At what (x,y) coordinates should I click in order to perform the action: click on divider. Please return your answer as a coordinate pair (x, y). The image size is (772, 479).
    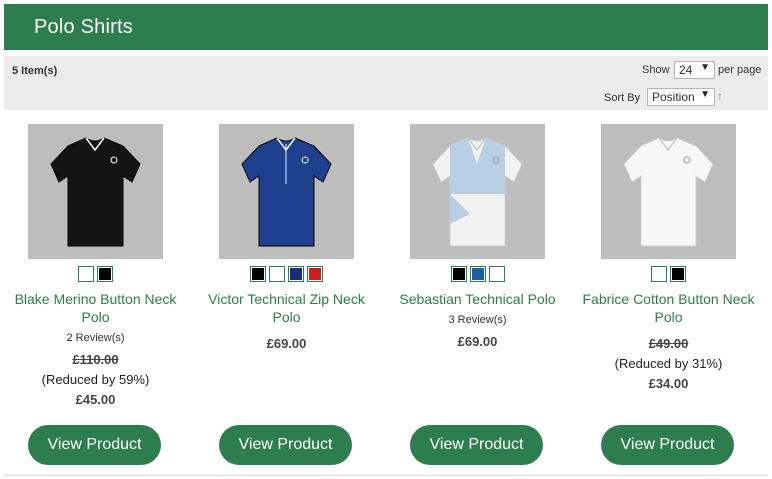
    Looking at the image, I should click on (386, 475).